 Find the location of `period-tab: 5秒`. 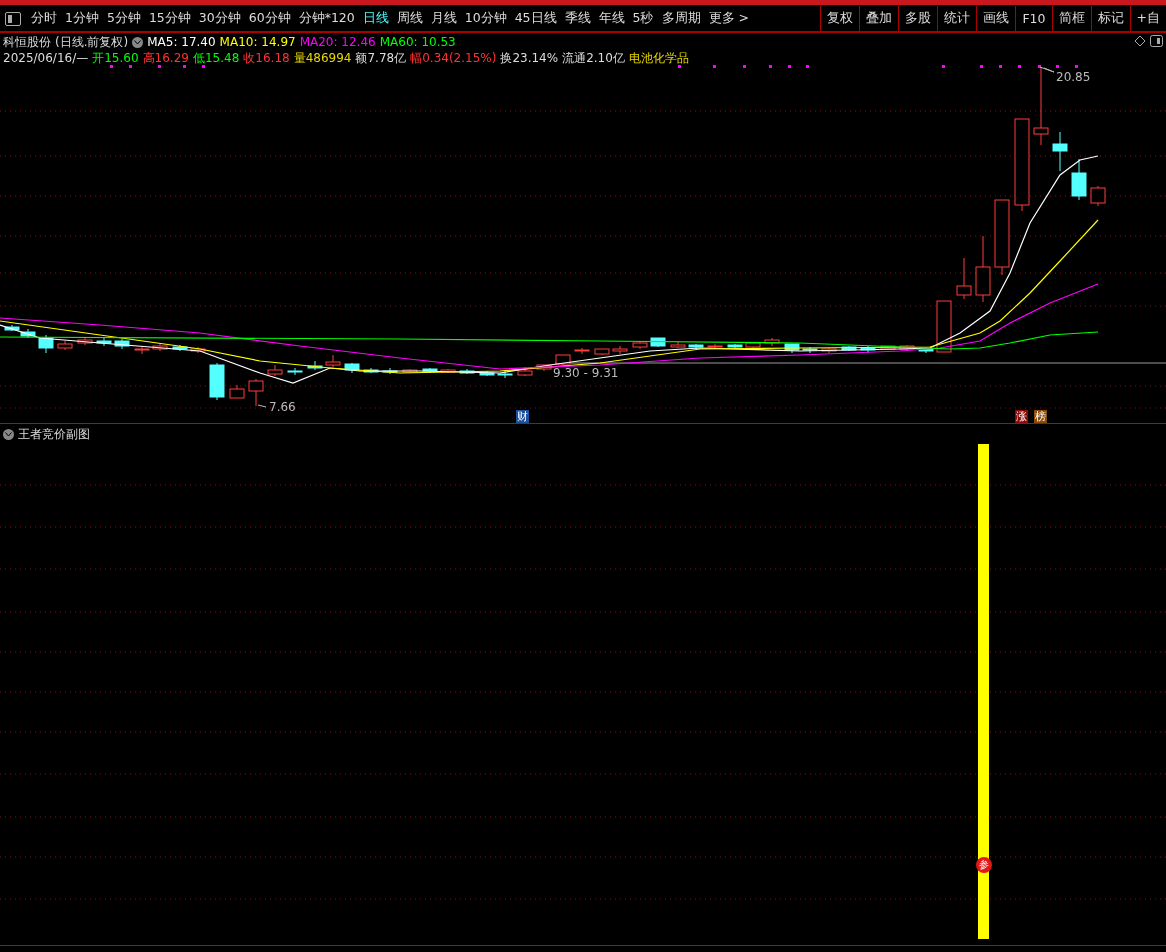

period-tab: 5秒 is located at coordinates (643, 18).